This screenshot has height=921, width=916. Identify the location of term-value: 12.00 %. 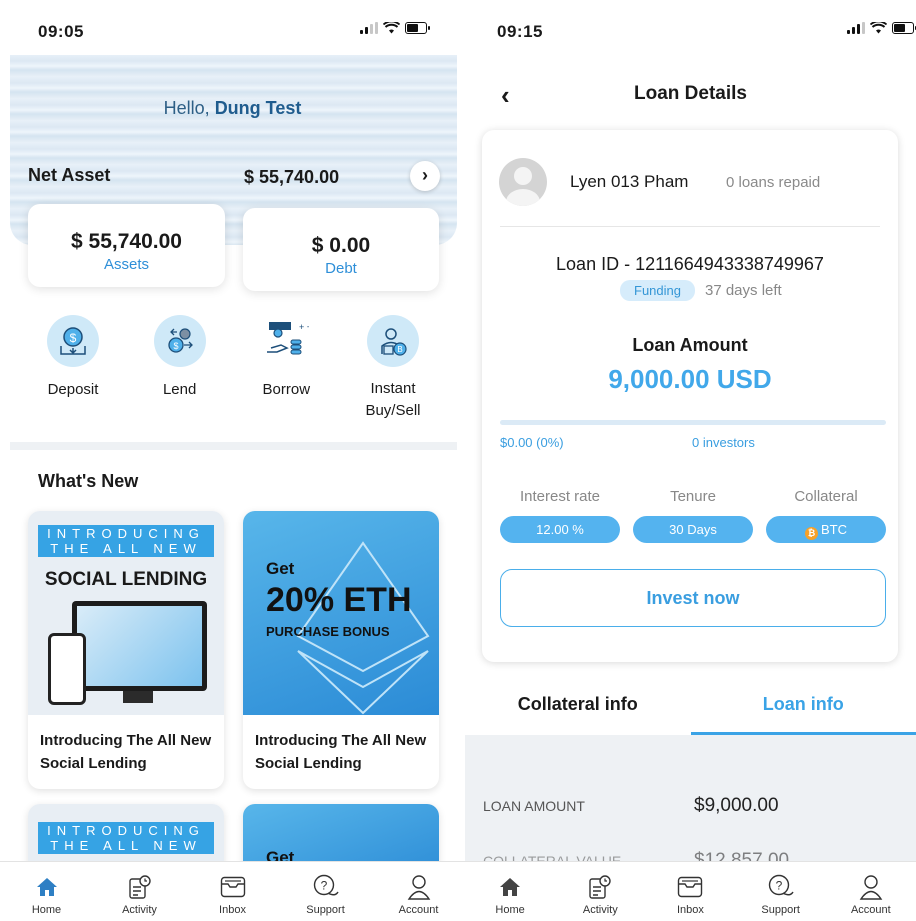
(560, 529).